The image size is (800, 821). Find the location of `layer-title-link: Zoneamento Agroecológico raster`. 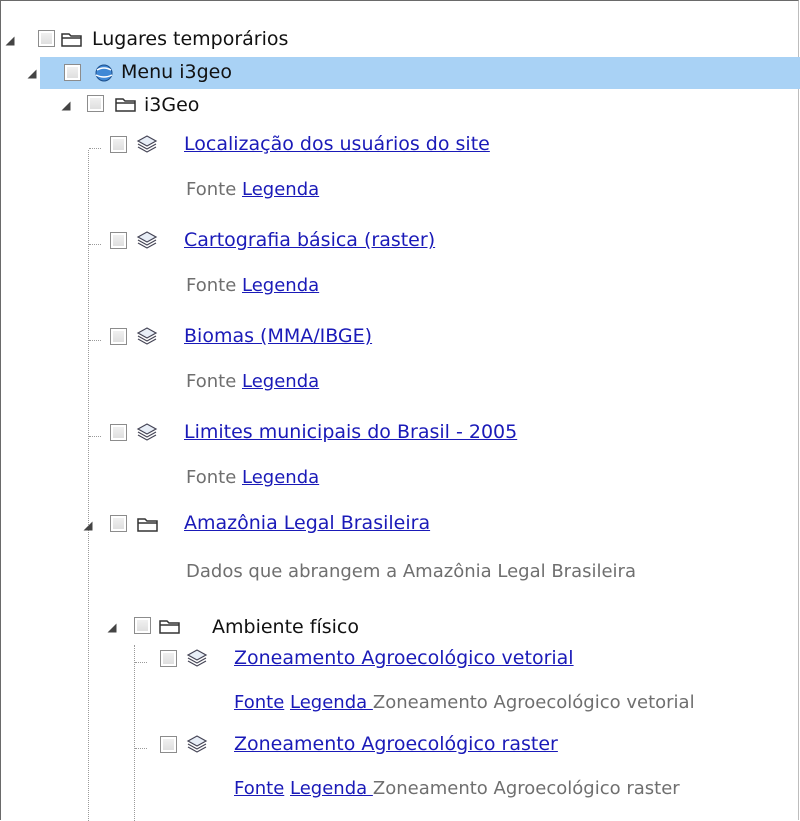

layer-title-link: Zoneamento Agroecológico raster is located at coordinates (396, 744).